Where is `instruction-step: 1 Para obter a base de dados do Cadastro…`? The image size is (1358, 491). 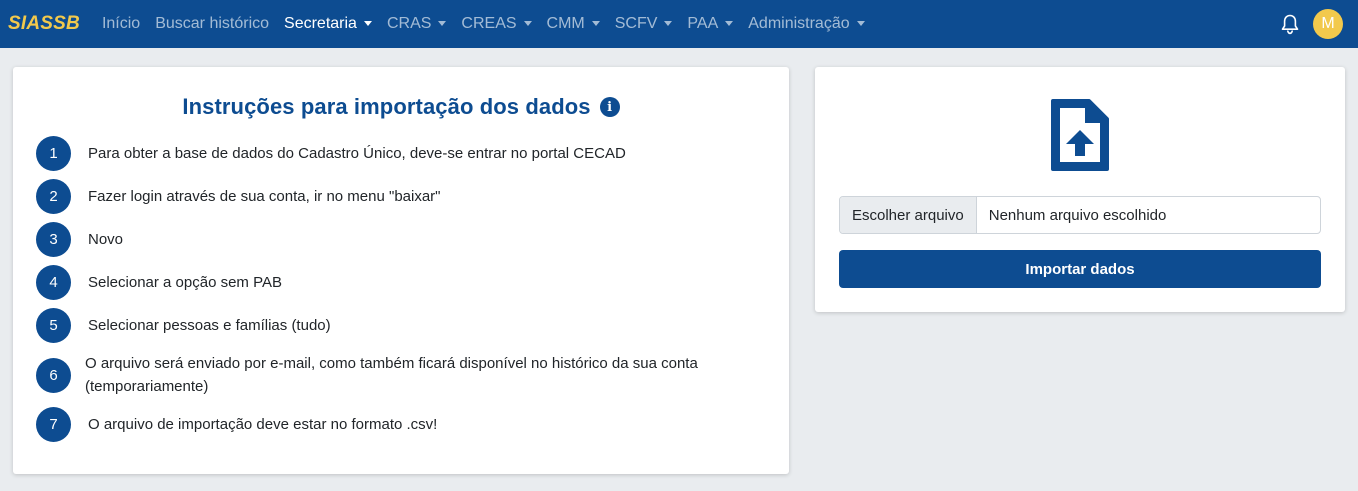
instruction-step: 1 Para obter a base de dados do Cadastro… is located at coordinates (392, 153).